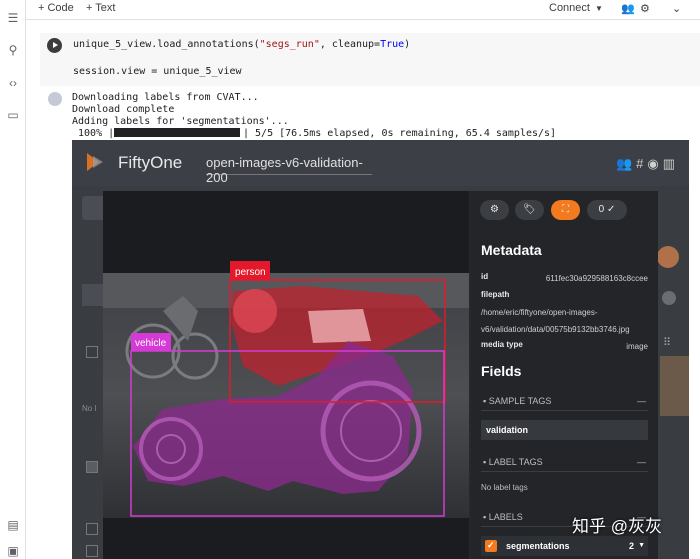 The width and height of the screenshot is (700, 559). What do you see at coordinates (95, 162) in the screenshot?
I see `fiftyone-logo-icon` at bounding box center [95, 162].